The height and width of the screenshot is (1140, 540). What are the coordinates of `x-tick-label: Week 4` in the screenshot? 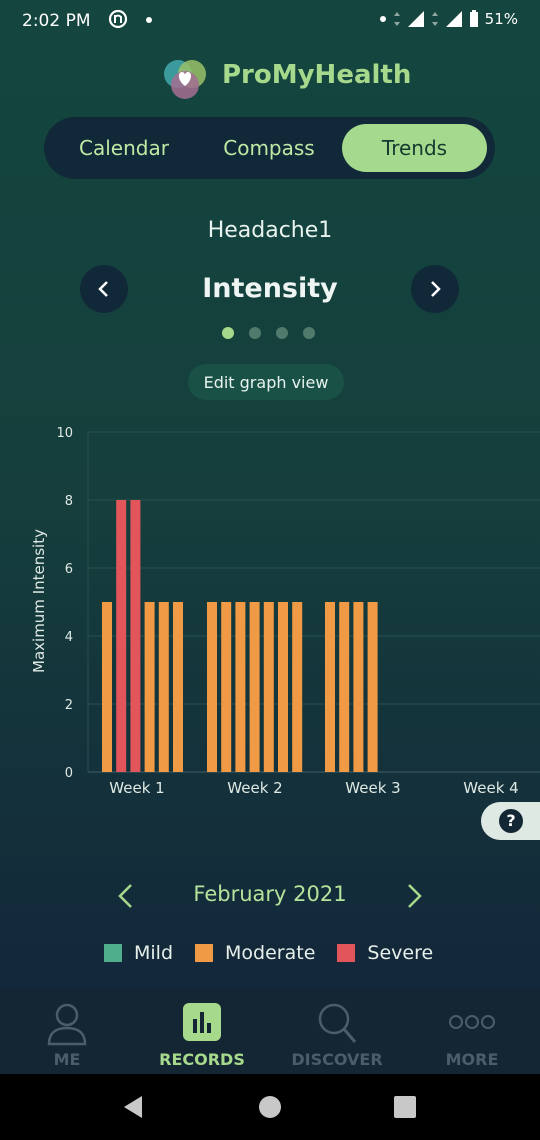 It's located at (490, 788).